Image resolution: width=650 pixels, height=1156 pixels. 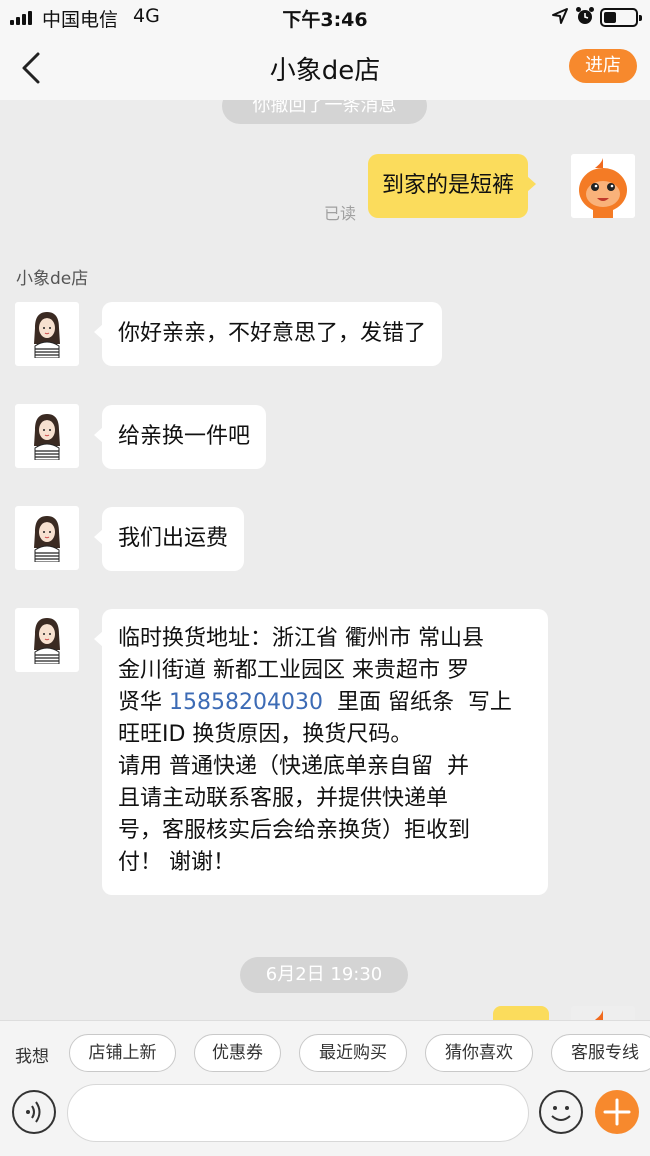 What do you see at coordinates (324, 112) in the screenshot?
I see `recall-notice: 你撤回了一条消息` at bounding box center [324, 112].